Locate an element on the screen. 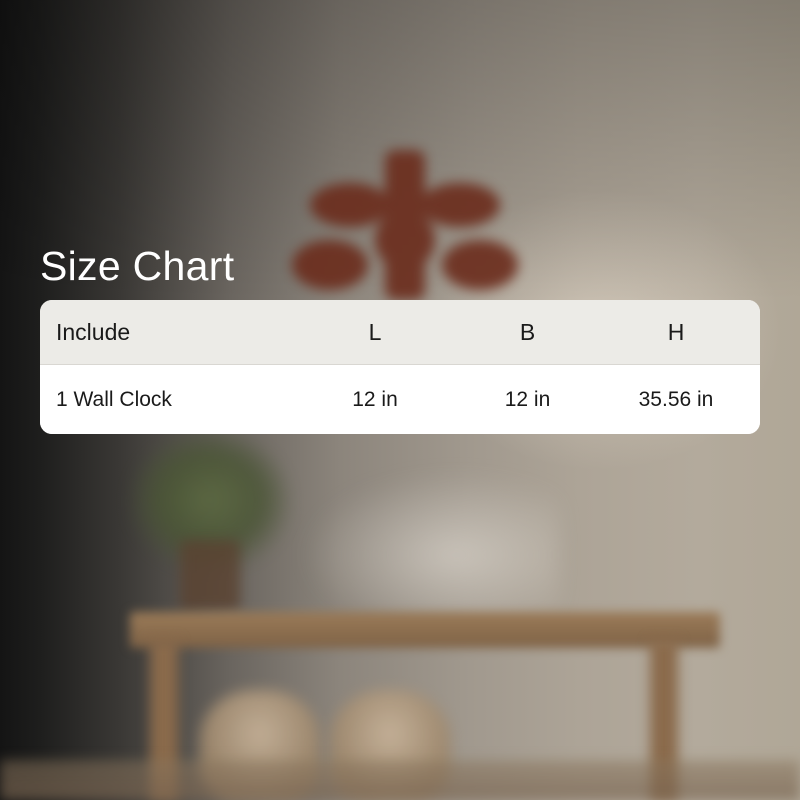  cell-breadth: 12 in is located at coordinates (527, 399).